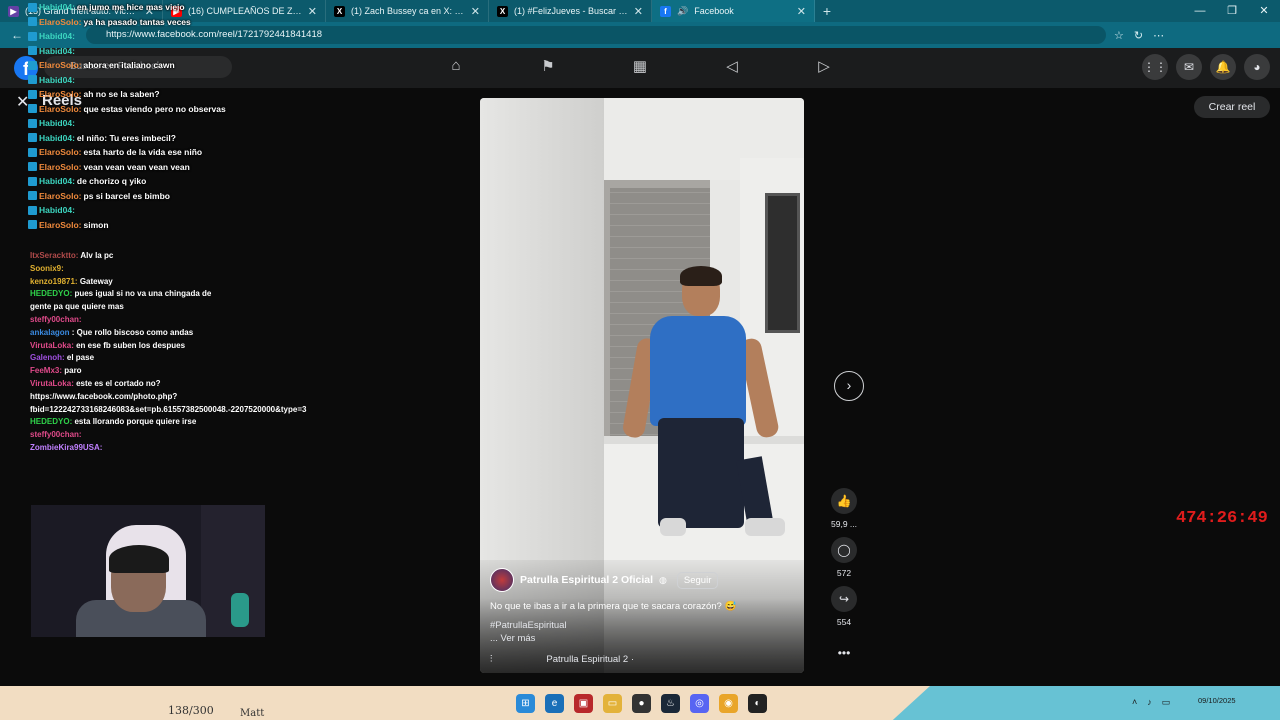 The width and height of the screenshot is (1280, 720). Describe the element at coordinates (757, 703) in the screenshot. I see `github-icon: ◐` at that location.